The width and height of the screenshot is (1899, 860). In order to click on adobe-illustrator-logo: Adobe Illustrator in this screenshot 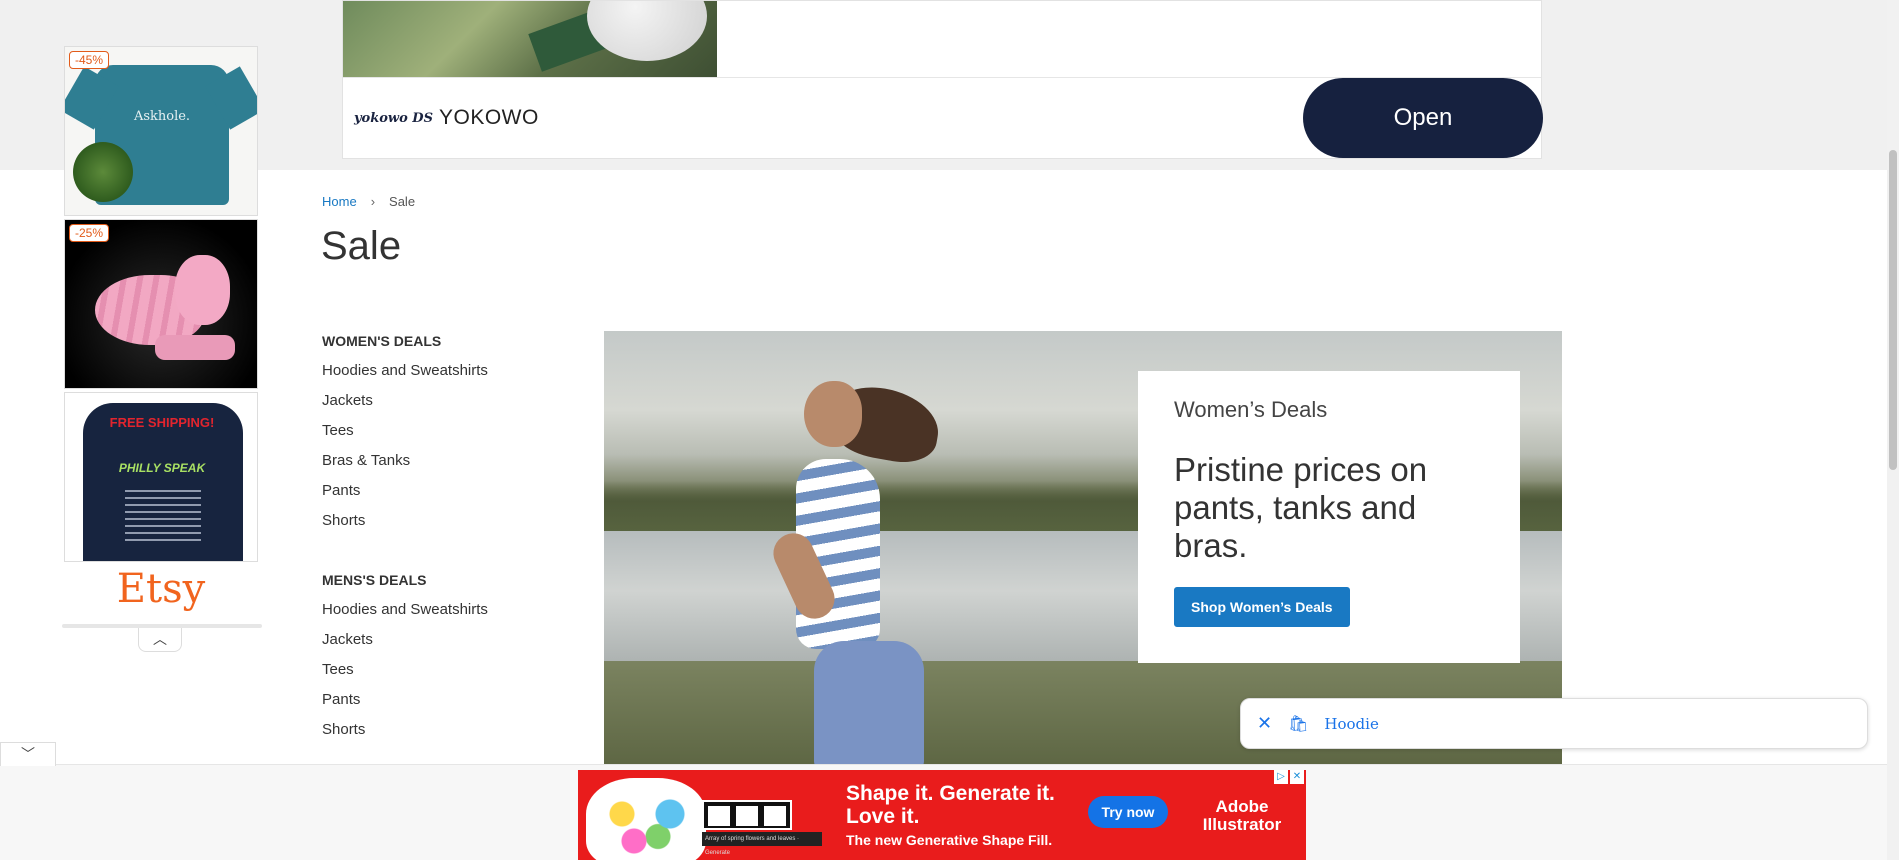, I will do `click(1242, 815)`.